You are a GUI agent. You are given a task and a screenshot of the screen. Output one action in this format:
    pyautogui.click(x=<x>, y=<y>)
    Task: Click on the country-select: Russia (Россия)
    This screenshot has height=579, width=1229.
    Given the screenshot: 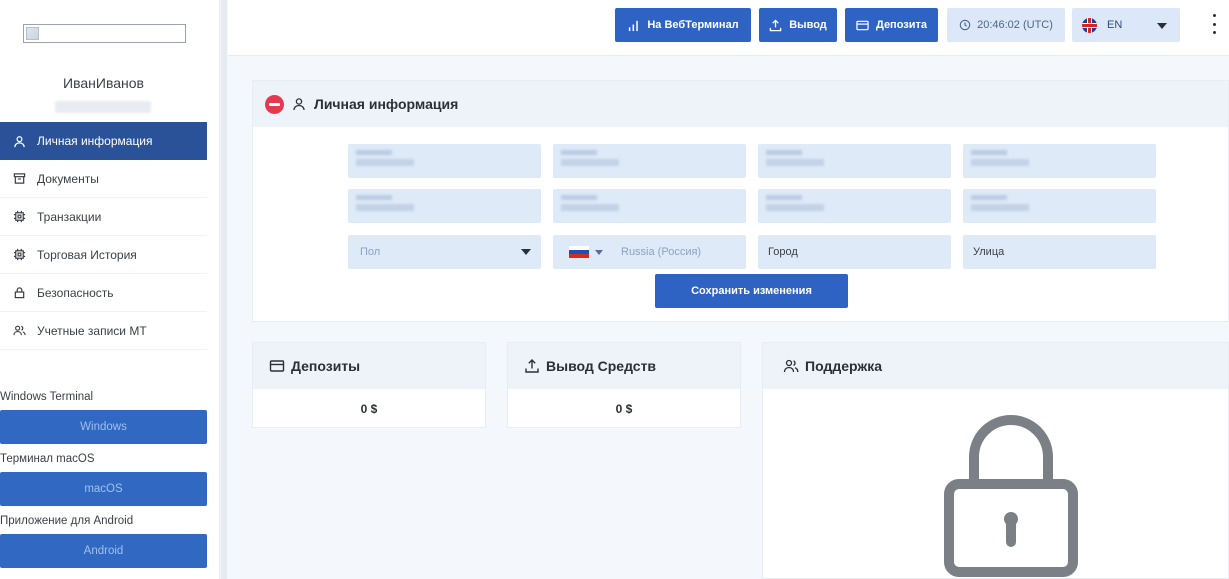 What is the action you would take?
    pyautogui.click(x=649, y=252)
    